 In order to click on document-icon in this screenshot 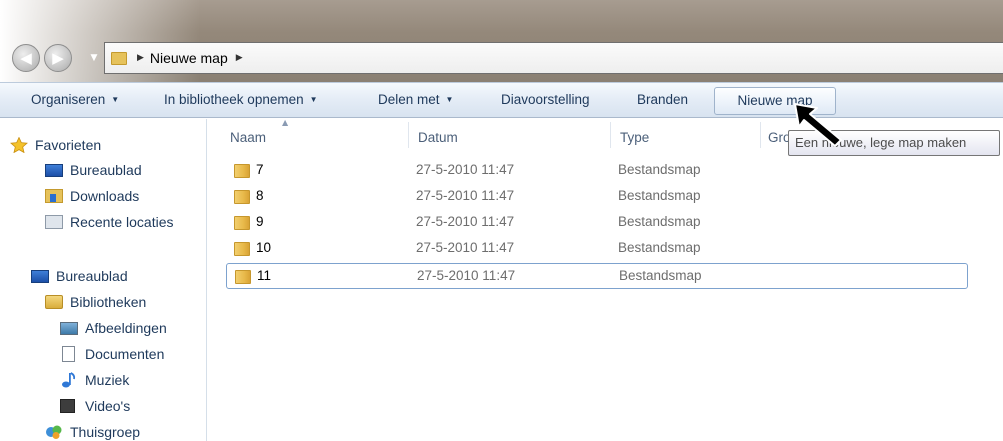, I will do `click(68, 354)`.